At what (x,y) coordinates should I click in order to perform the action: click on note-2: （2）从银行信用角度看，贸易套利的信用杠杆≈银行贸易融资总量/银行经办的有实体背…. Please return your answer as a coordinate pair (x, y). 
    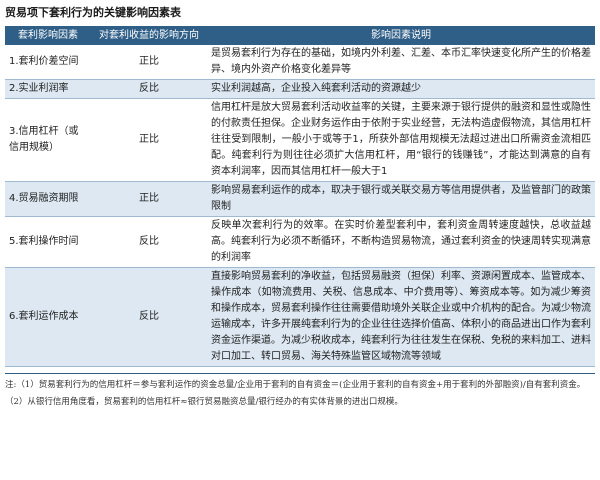
    Looking at the image, I should click on (204, 402).